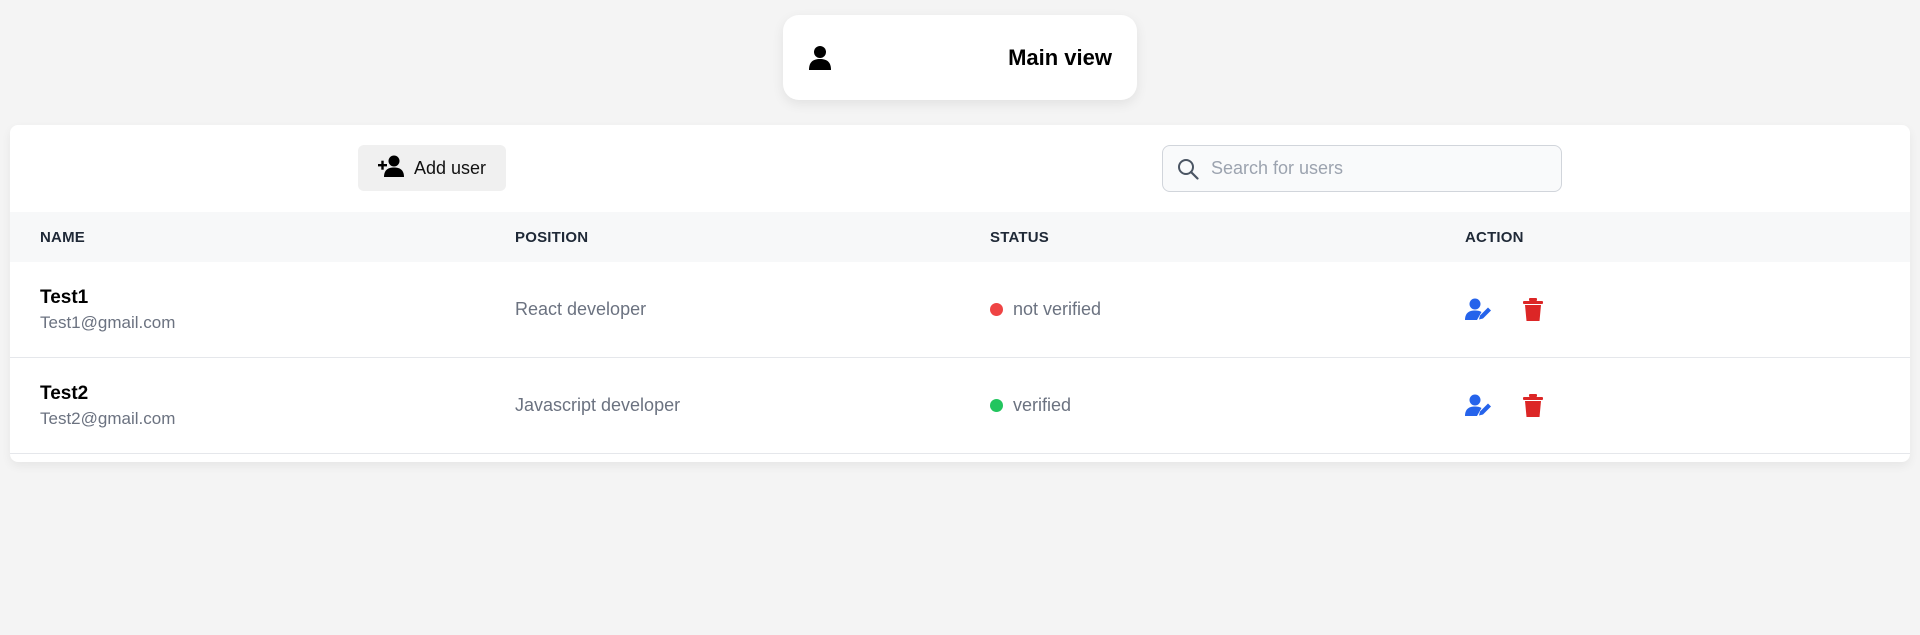 The width and height of the screenshot is (1920, 635). What do you see at coordinates (1494, 237) in the screenshot?
I see `column-action: Action` at bounding box center [1494, 237].